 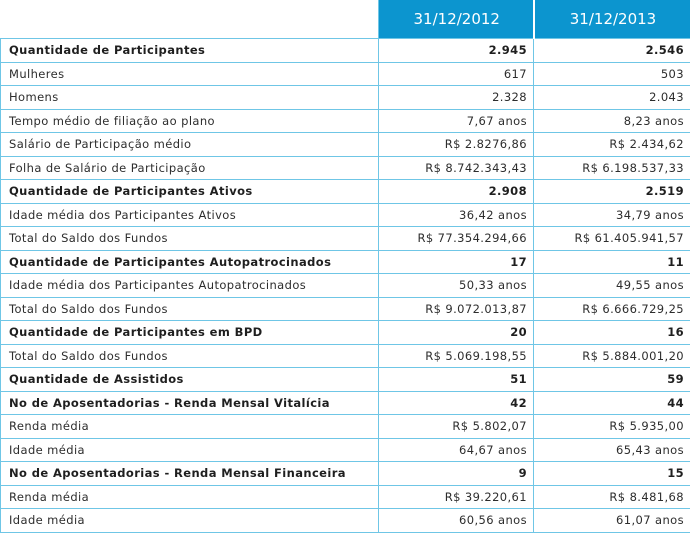 I want to click on table-row: Mulheres 617 503, so click(x=345, y=73).